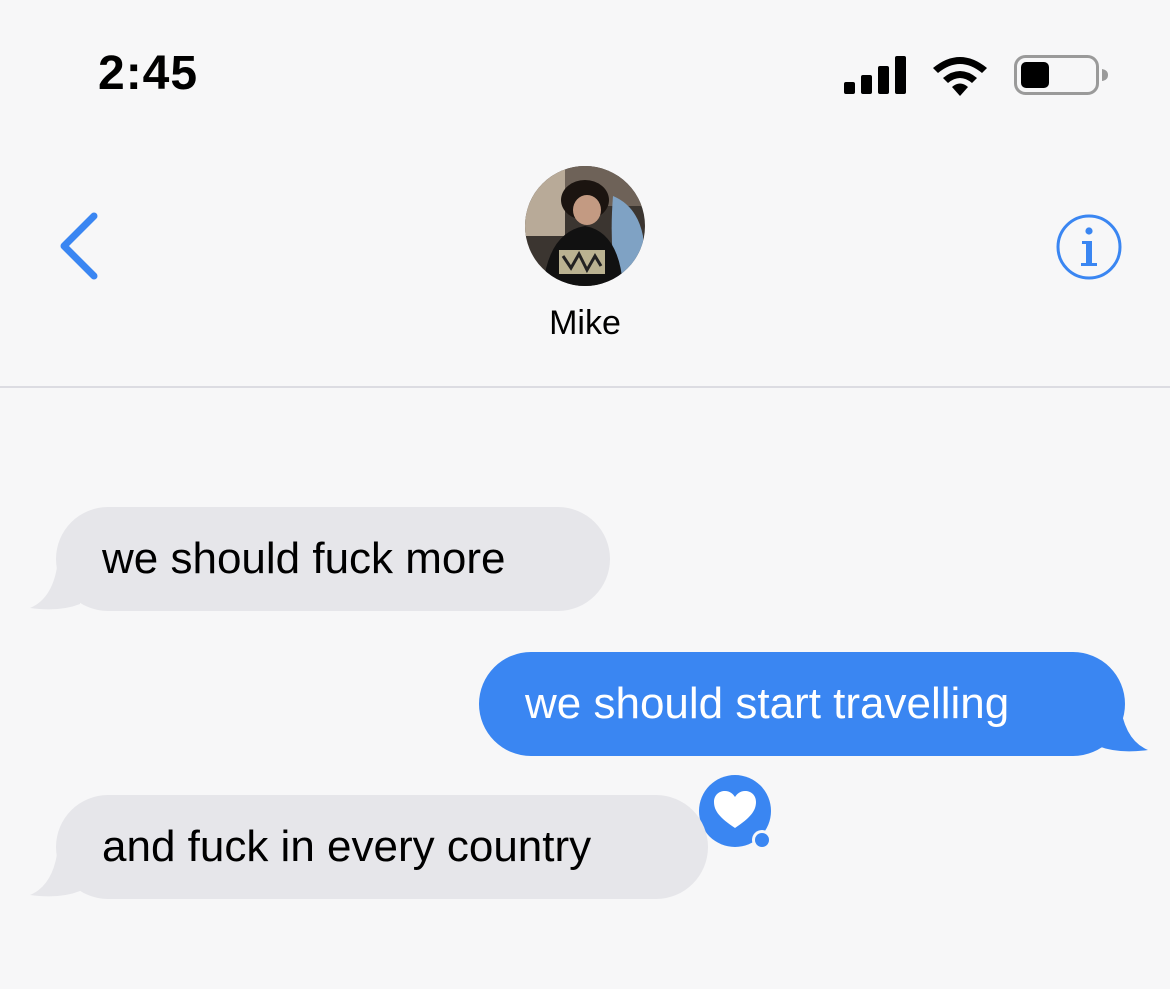 Image resolution: width=1170 pixels, height=989 pixels. I want to click on contact-avatar, so click(585, 226).